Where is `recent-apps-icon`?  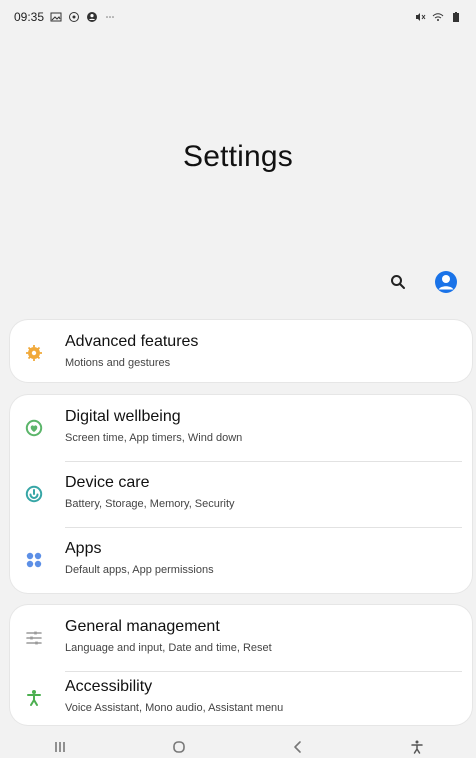 recent-apps-icon is located at coordinates (59, 746).